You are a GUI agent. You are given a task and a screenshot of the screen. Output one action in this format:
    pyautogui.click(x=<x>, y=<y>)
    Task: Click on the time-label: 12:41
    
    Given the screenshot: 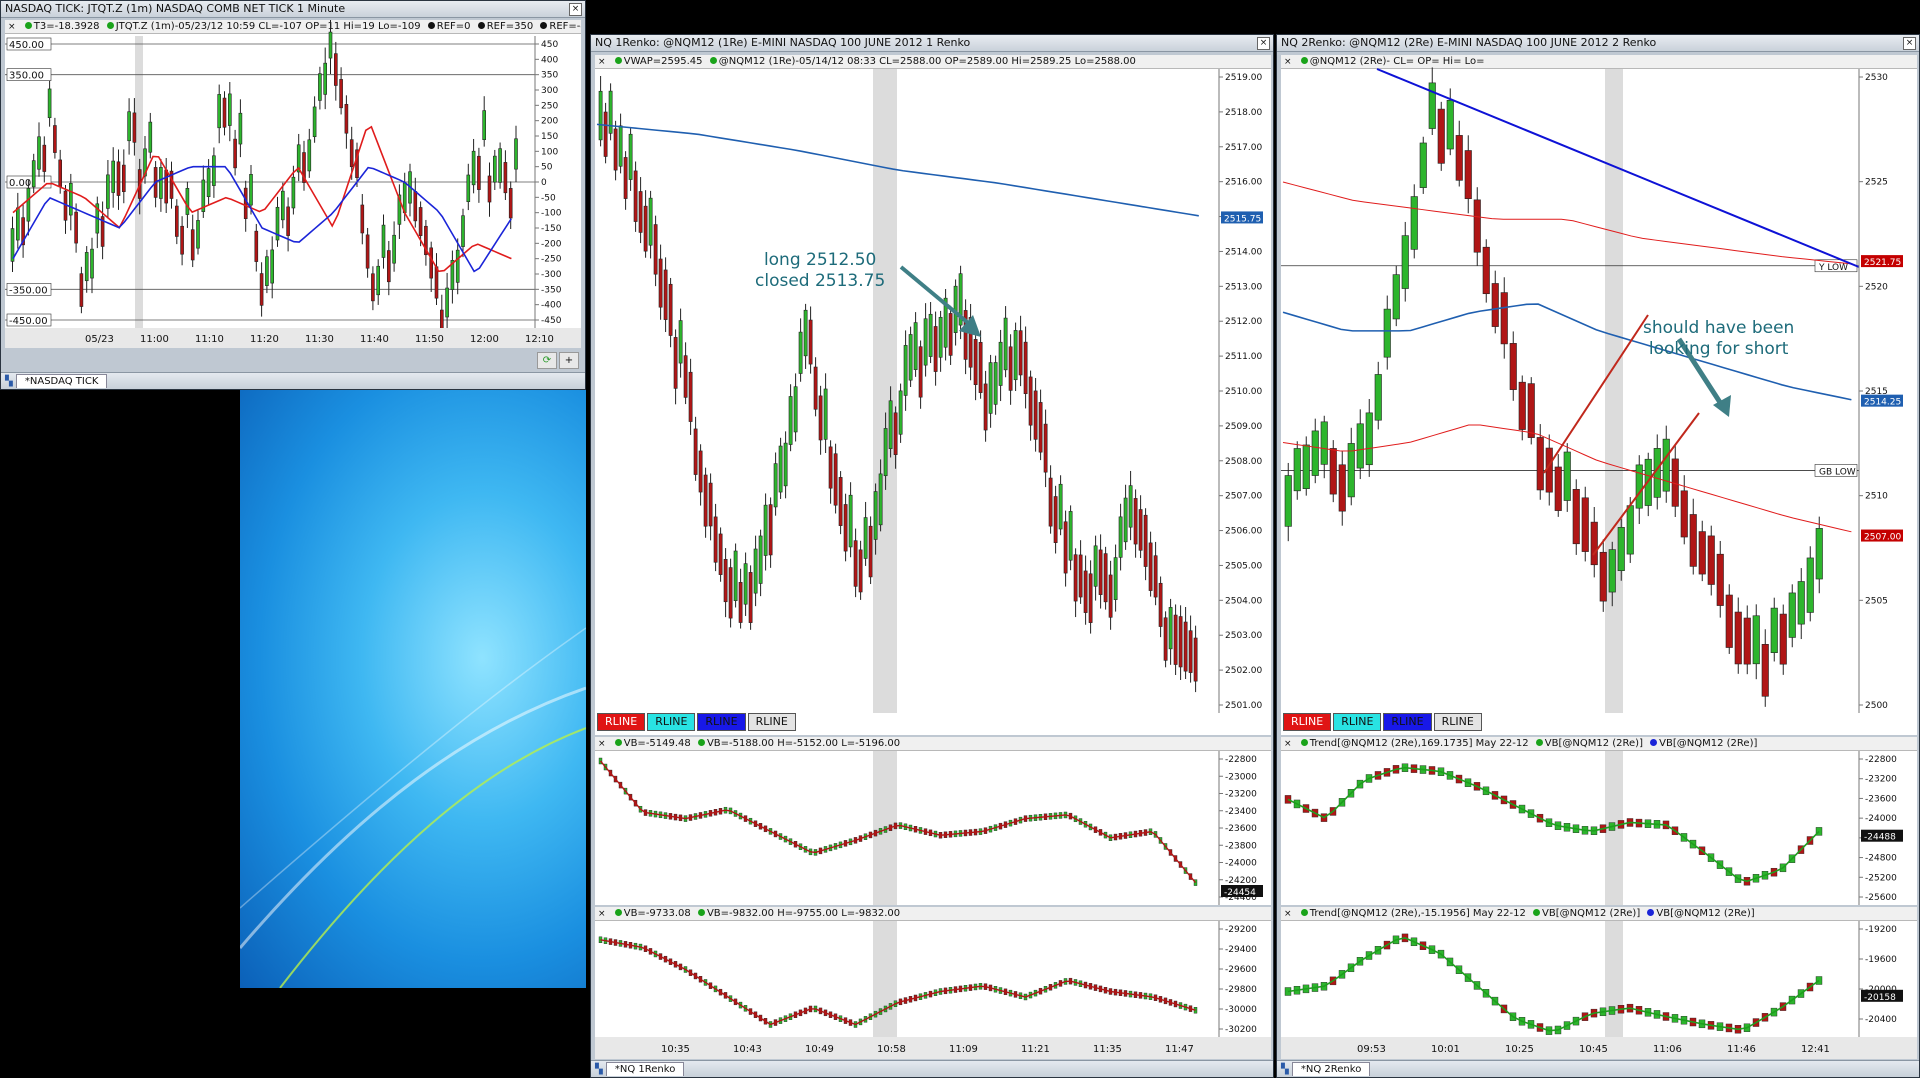 What is the action you would take?
    pyautogui.click(x=1815, y=1049)
    